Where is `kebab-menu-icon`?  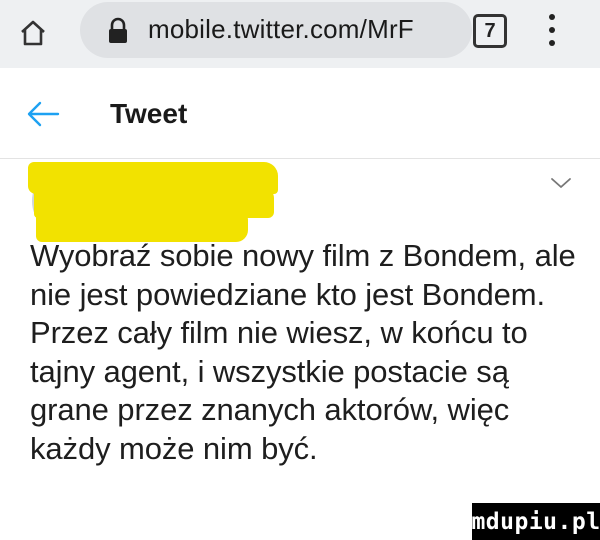
kebab-menu-icon is located at coordinates (552, 30).